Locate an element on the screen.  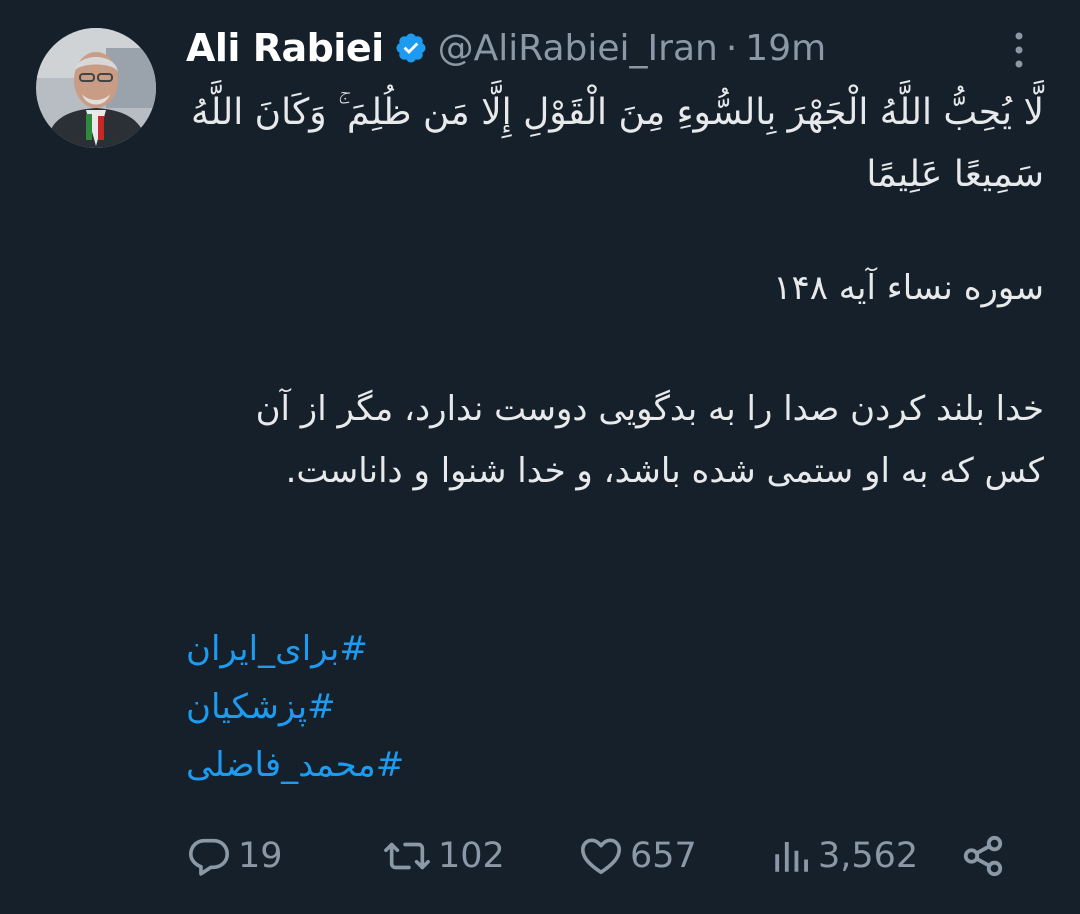
author-name: Ali Rabiei is located at coordinates (285, 48).